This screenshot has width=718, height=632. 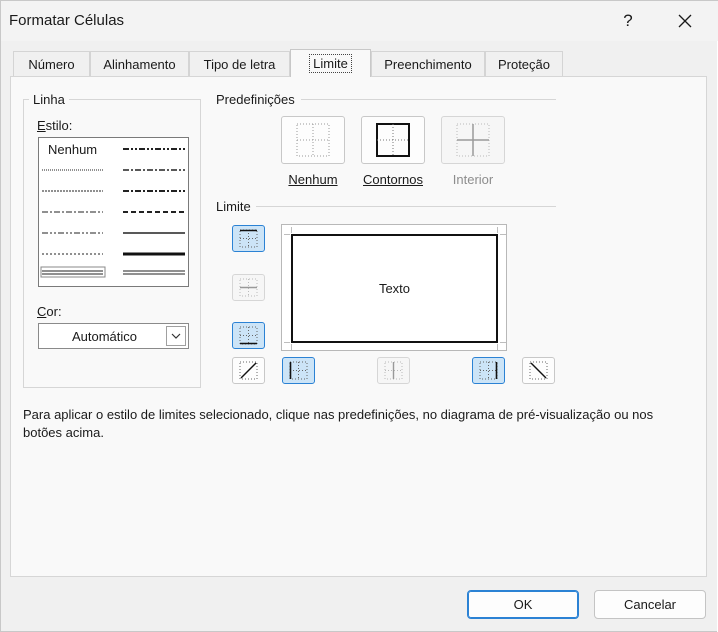 I want to click on preset-outline-label: Contornos, so click(x=393, y=179).